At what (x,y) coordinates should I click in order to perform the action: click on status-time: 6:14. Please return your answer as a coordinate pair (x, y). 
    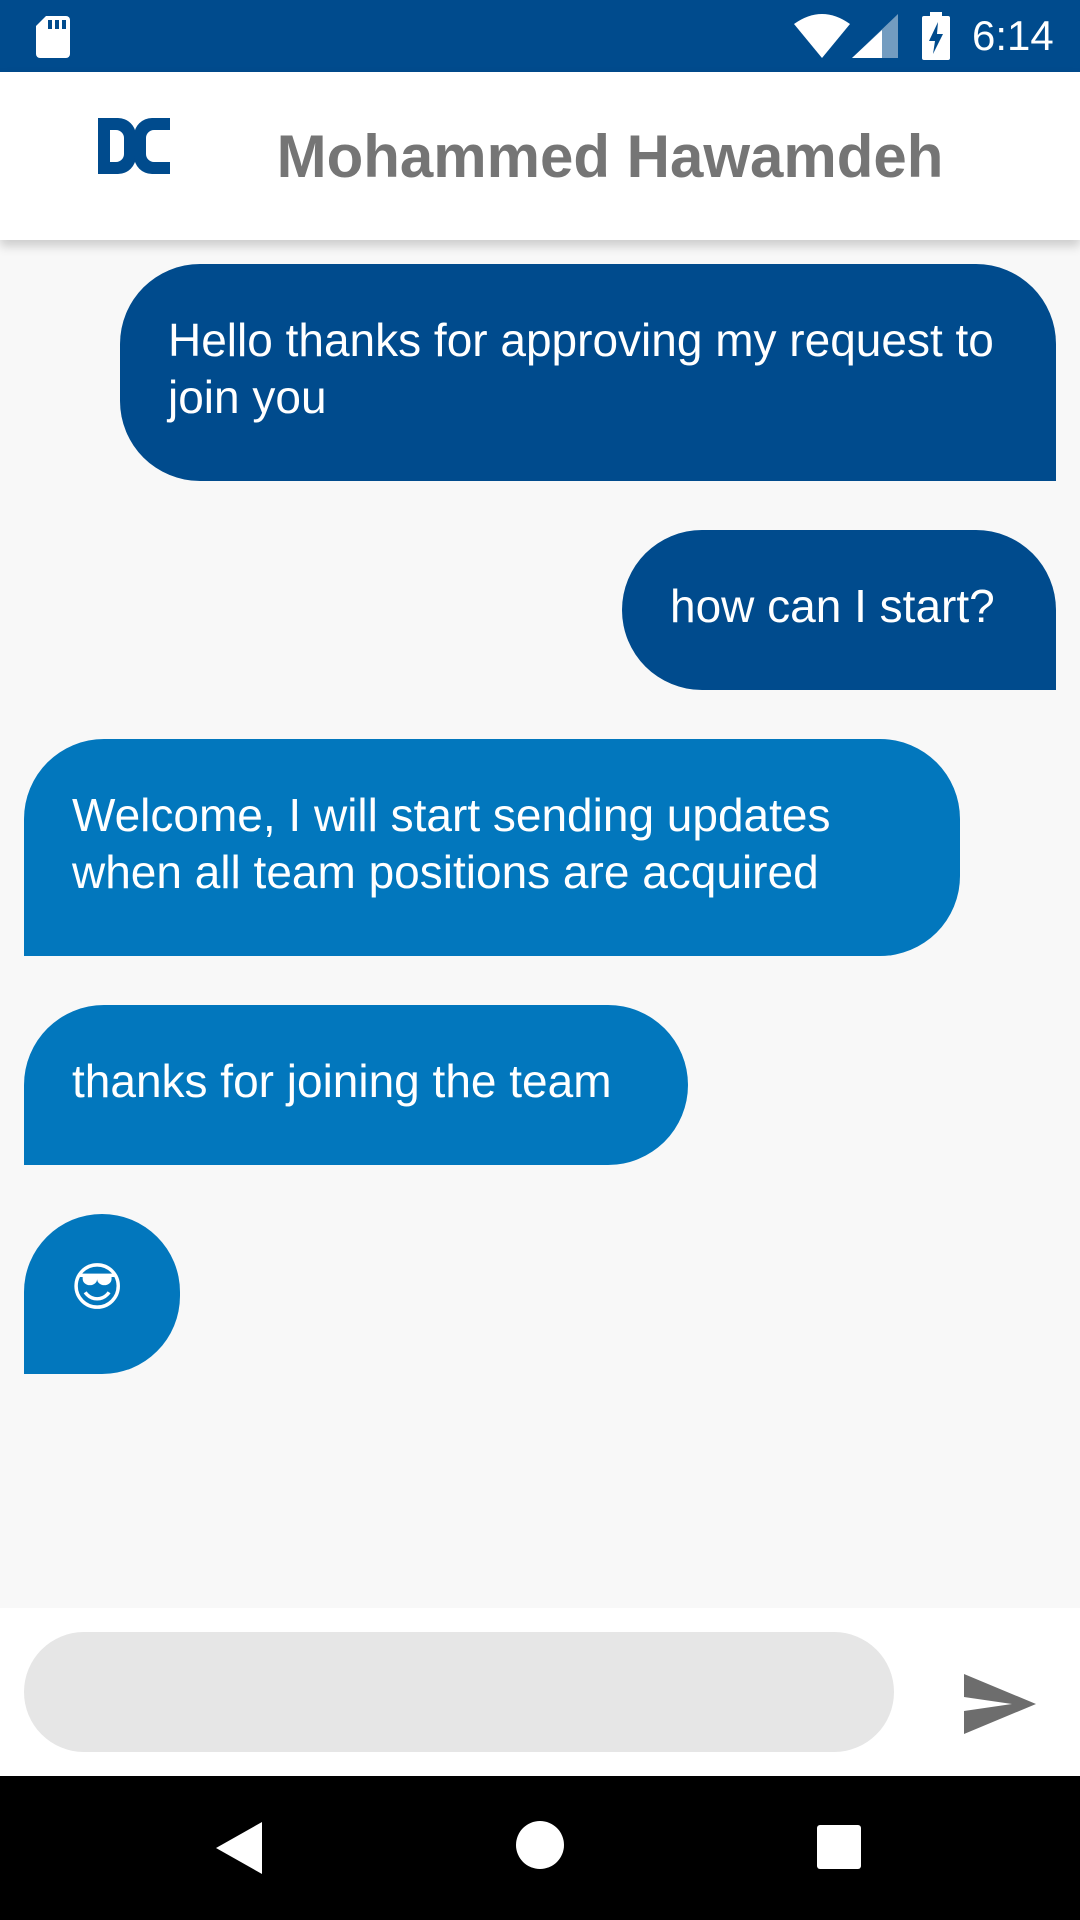
    Looking at the image, I should click on (1013, 35).